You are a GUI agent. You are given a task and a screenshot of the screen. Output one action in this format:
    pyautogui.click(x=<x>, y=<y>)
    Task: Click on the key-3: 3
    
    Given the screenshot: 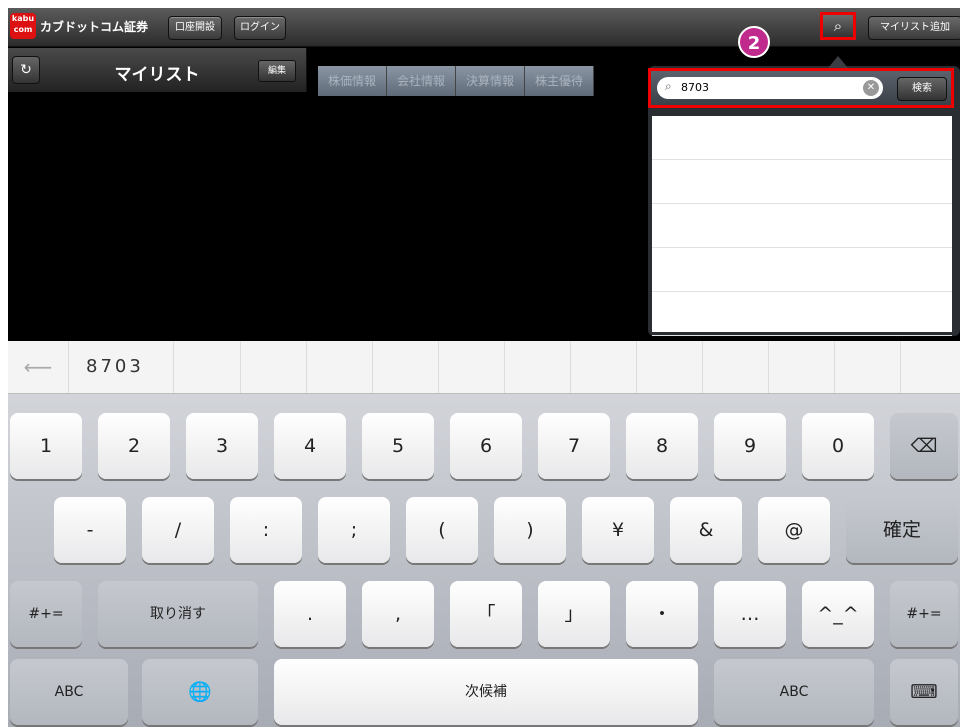 What is the action you would take?
    pyautogui.click(x=222, y=446)
    